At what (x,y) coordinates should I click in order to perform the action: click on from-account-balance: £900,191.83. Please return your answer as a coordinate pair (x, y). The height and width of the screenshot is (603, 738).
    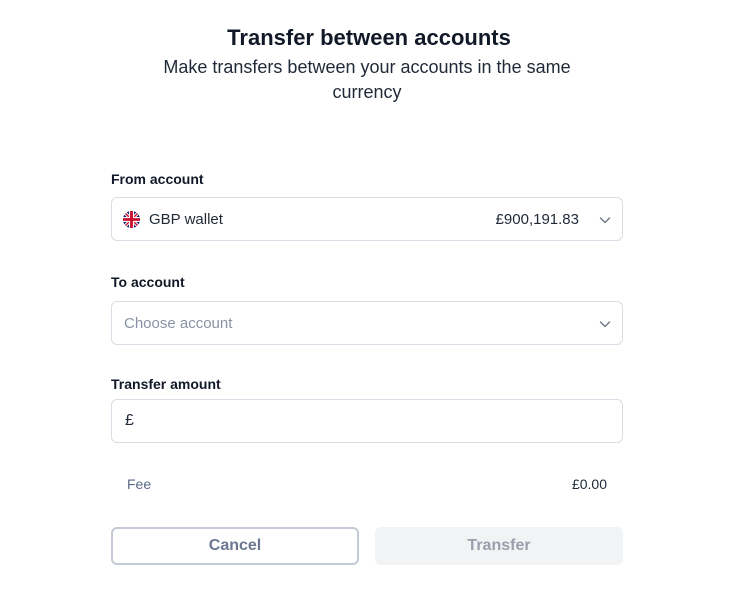
    Looking at the image, I should click on (537, 219).